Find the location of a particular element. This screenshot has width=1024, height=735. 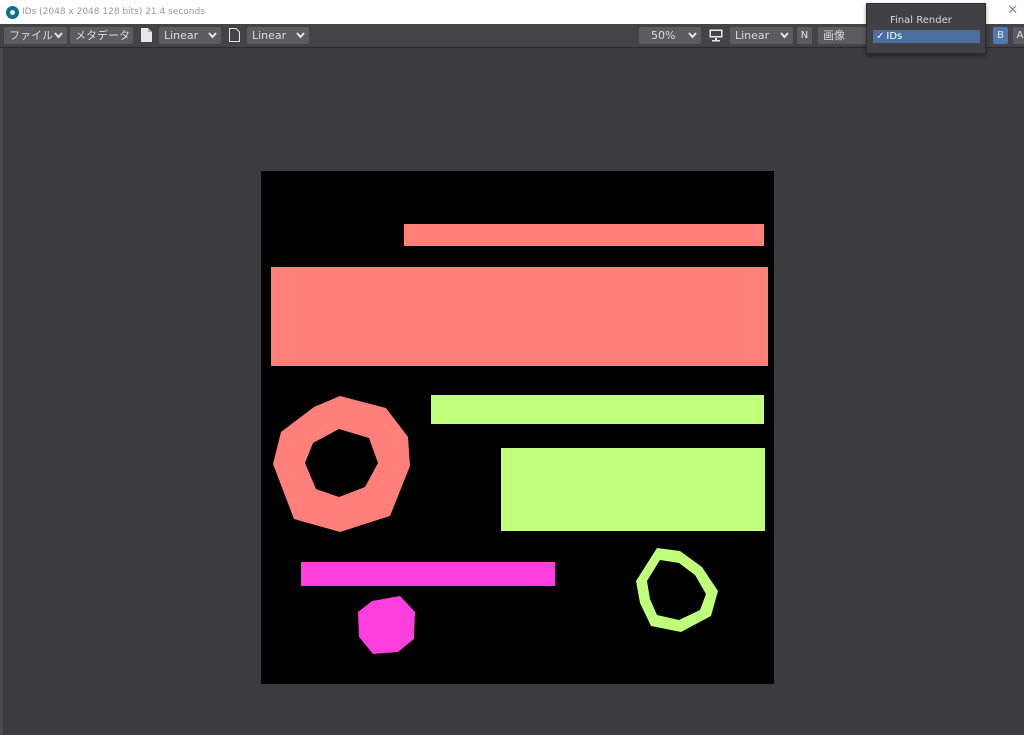

output-colorspace-dropdown: Linear is located at coordinates (278, 35).